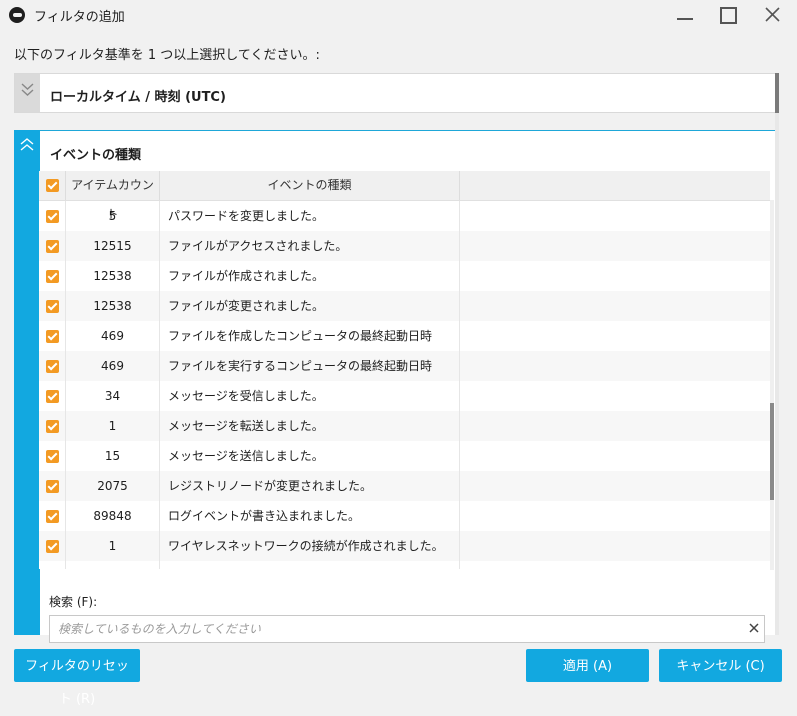  I want to click on grid-header: アイテムカウント イベントの種類, so click(404, 196).